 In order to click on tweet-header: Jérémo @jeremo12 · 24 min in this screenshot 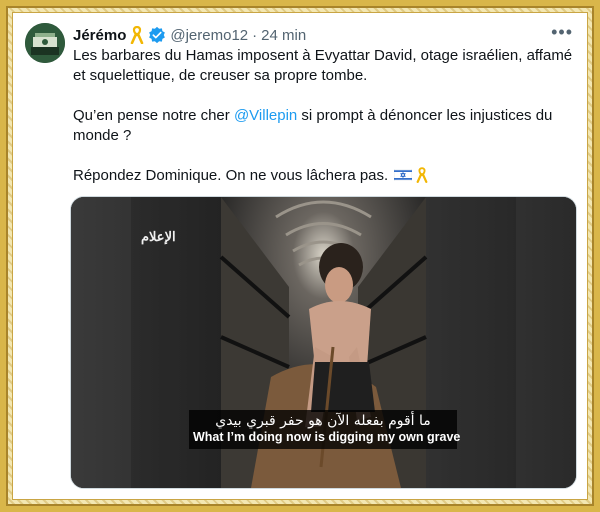, I will do `click(189, 35)`.